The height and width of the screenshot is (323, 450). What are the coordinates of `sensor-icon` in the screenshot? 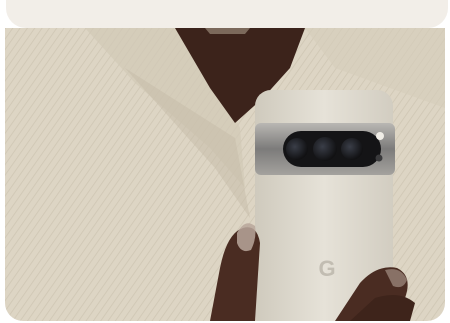 It's located at (379, 158).